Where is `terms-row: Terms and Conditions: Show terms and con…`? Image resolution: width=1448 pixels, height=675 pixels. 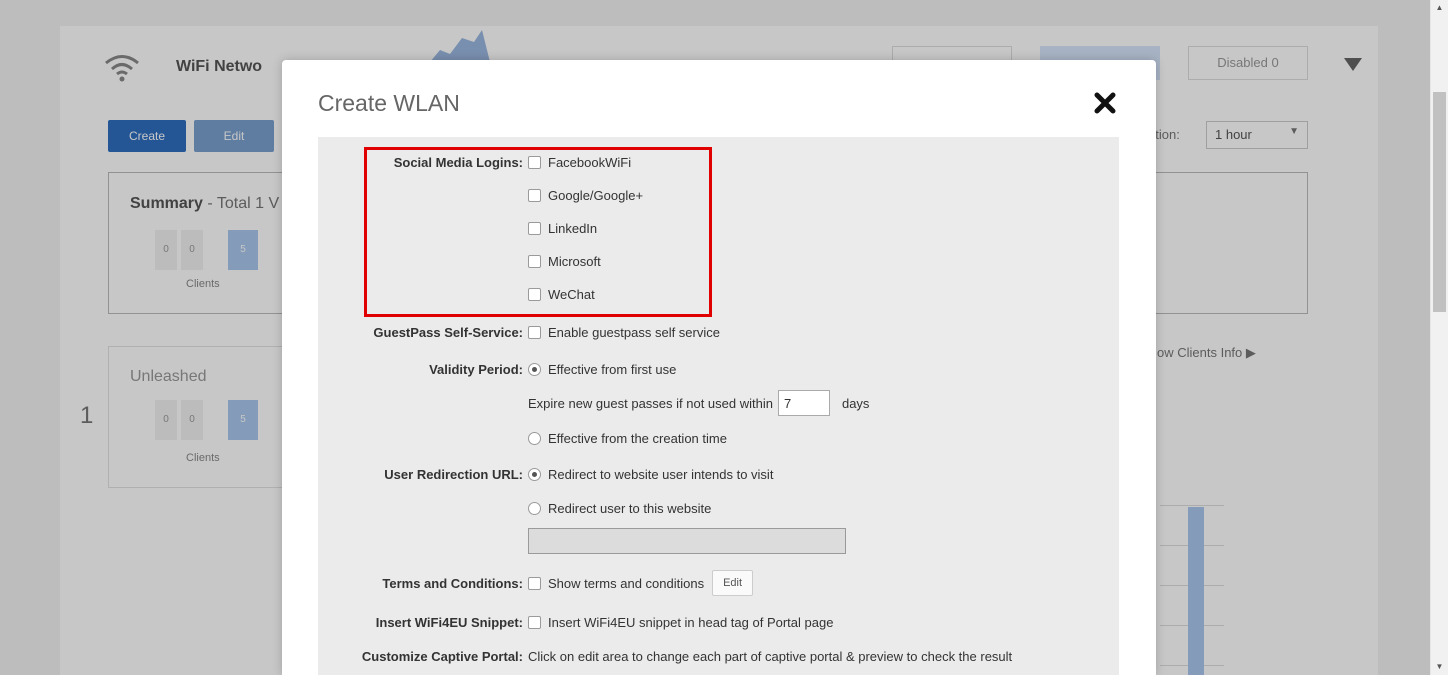
terms-row: Terms and Conditions: Show terms and con… is located at coordinates (718, 585).